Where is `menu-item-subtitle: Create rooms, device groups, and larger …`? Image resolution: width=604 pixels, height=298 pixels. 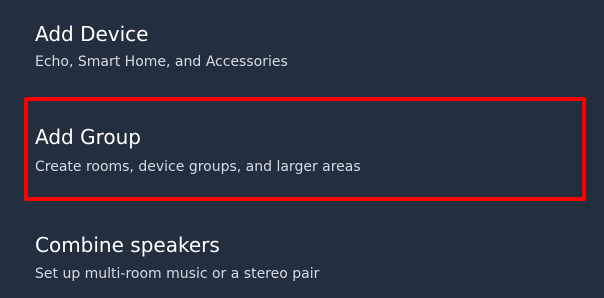 menu-item-subtitle: Create rooms, device groups, and larger … is located at coordinates (198, 167).